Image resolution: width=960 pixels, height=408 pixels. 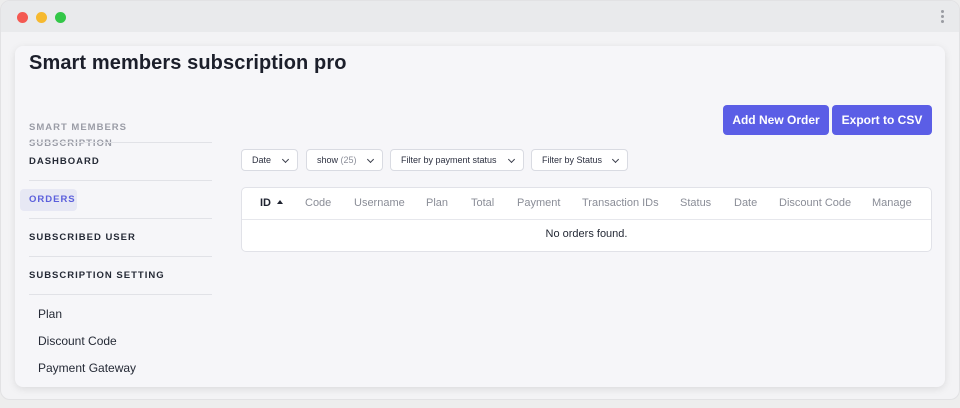 What do you see at coordinates (97, 275) in the screenshot?
I see `sidebar-item-label: SUBSCRIPTION SETTING` at bounding box center [97, 275].